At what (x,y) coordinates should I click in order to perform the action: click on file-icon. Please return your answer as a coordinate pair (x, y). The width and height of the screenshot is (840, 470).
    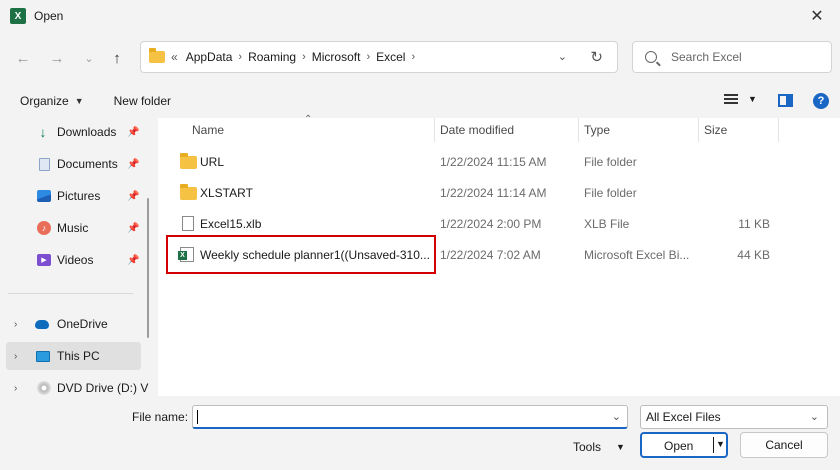
    Looking at the image, I should click on (188, 223).